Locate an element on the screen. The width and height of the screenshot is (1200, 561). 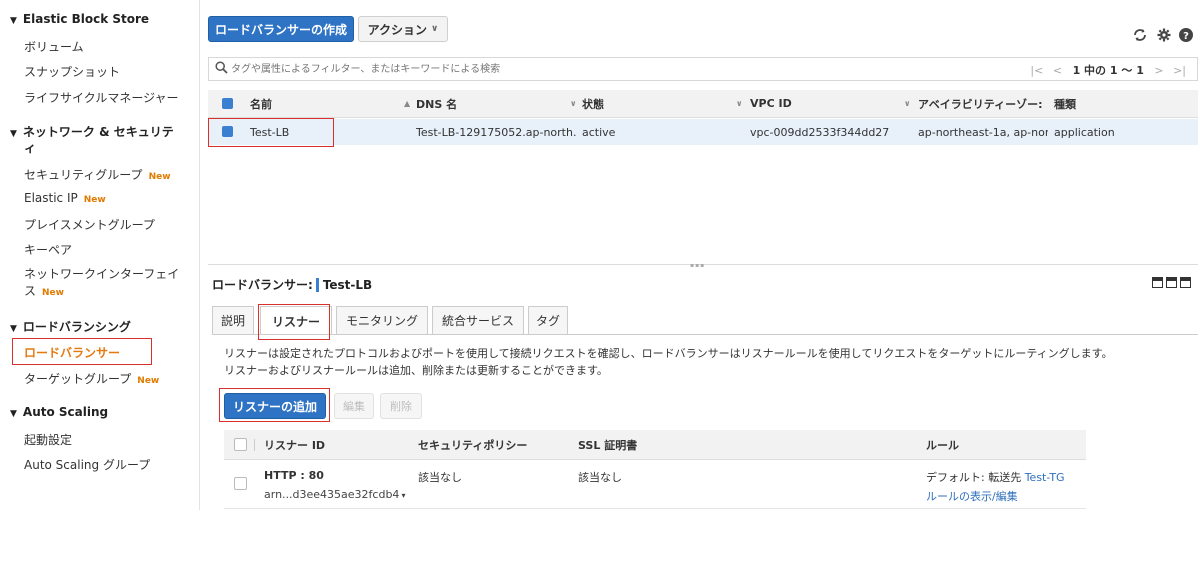
first-page-icon: |< is located at coordinates (1036, 70).